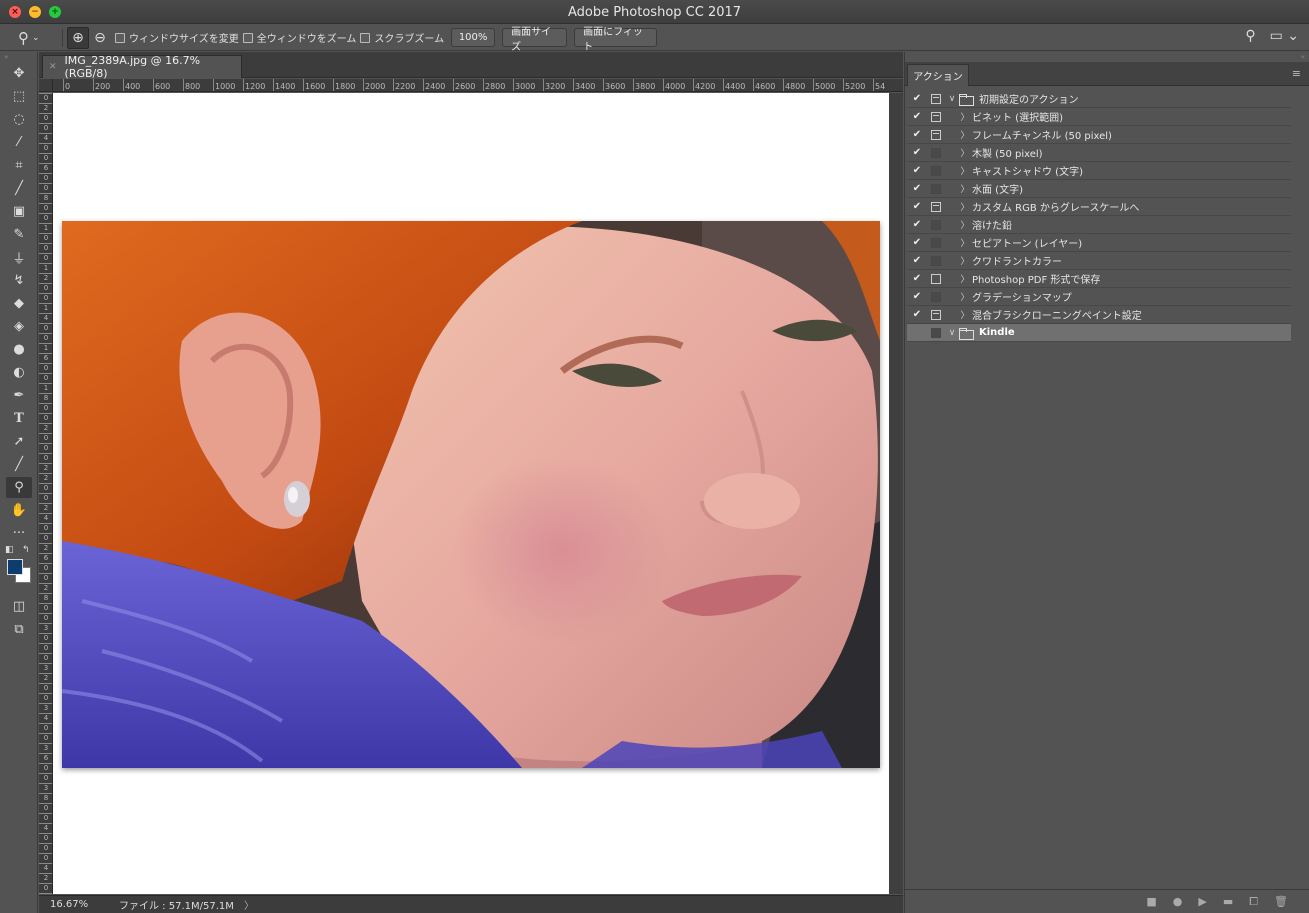 This screenshot has height=913, width=1309. I want to click on blur-tool: ●, so click(19, 349).